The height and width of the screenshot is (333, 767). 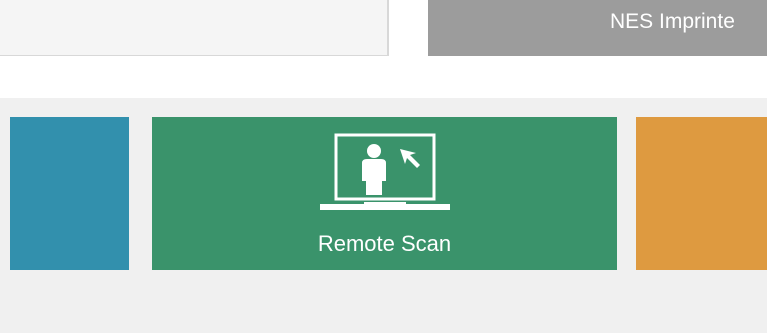 I want to click on tile-orange, so click(x=701, y=193).